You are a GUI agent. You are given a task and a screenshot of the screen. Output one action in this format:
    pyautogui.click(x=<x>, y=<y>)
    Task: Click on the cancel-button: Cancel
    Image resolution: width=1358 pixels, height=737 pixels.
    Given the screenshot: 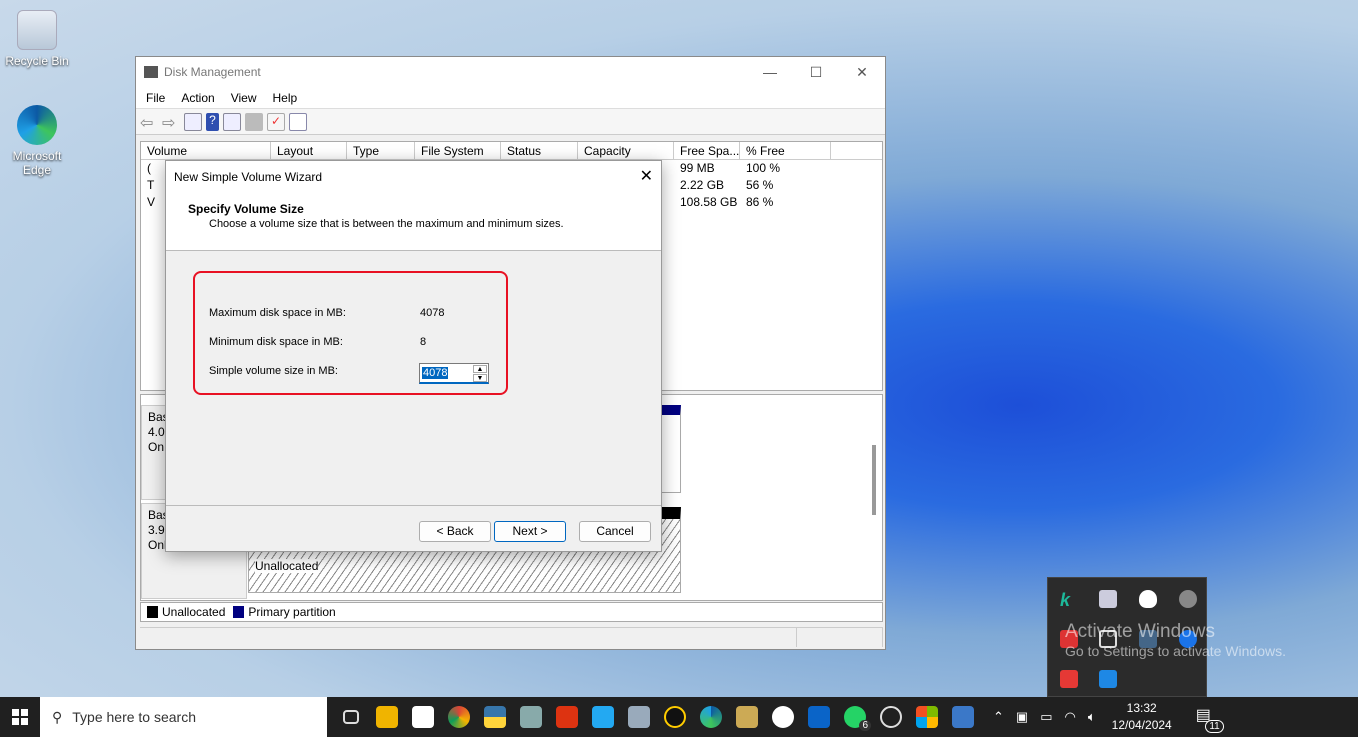 What is the action you would take?
    pyautogui.click(x=615, y=531)
    